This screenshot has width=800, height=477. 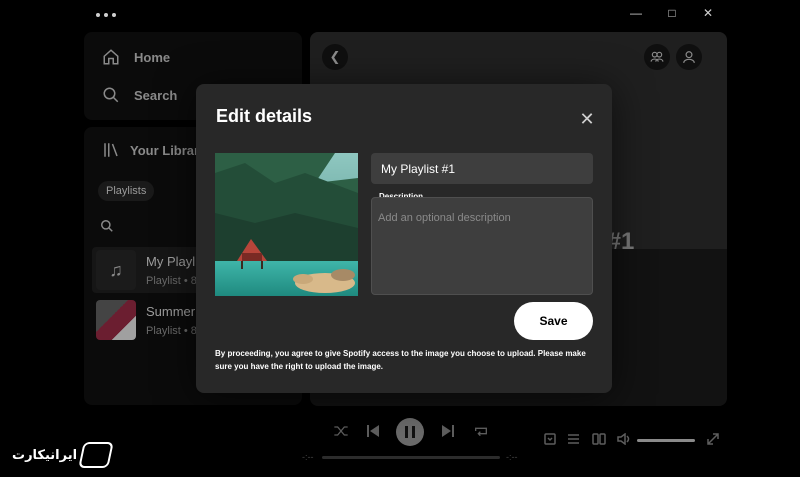 What do you see at coordinates (126, 191) in the screenshot?
I see `filter-chip-playlists: Playlists` at bounding box center [126, 191].